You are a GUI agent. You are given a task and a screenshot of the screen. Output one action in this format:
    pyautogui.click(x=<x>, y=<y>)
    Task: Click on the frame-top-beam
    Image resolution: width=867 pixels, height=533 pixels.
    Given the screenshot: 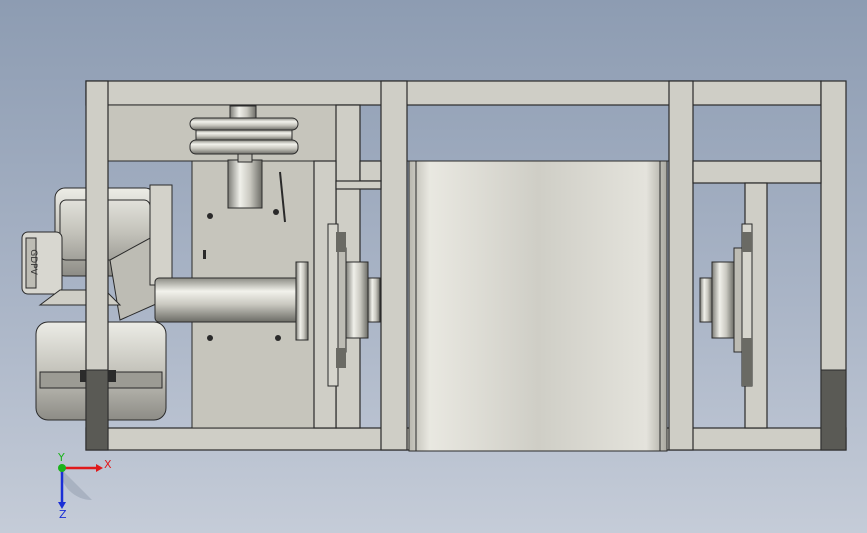 What is the action you would take?
    pyautogui.click(x=453, y=93)
    